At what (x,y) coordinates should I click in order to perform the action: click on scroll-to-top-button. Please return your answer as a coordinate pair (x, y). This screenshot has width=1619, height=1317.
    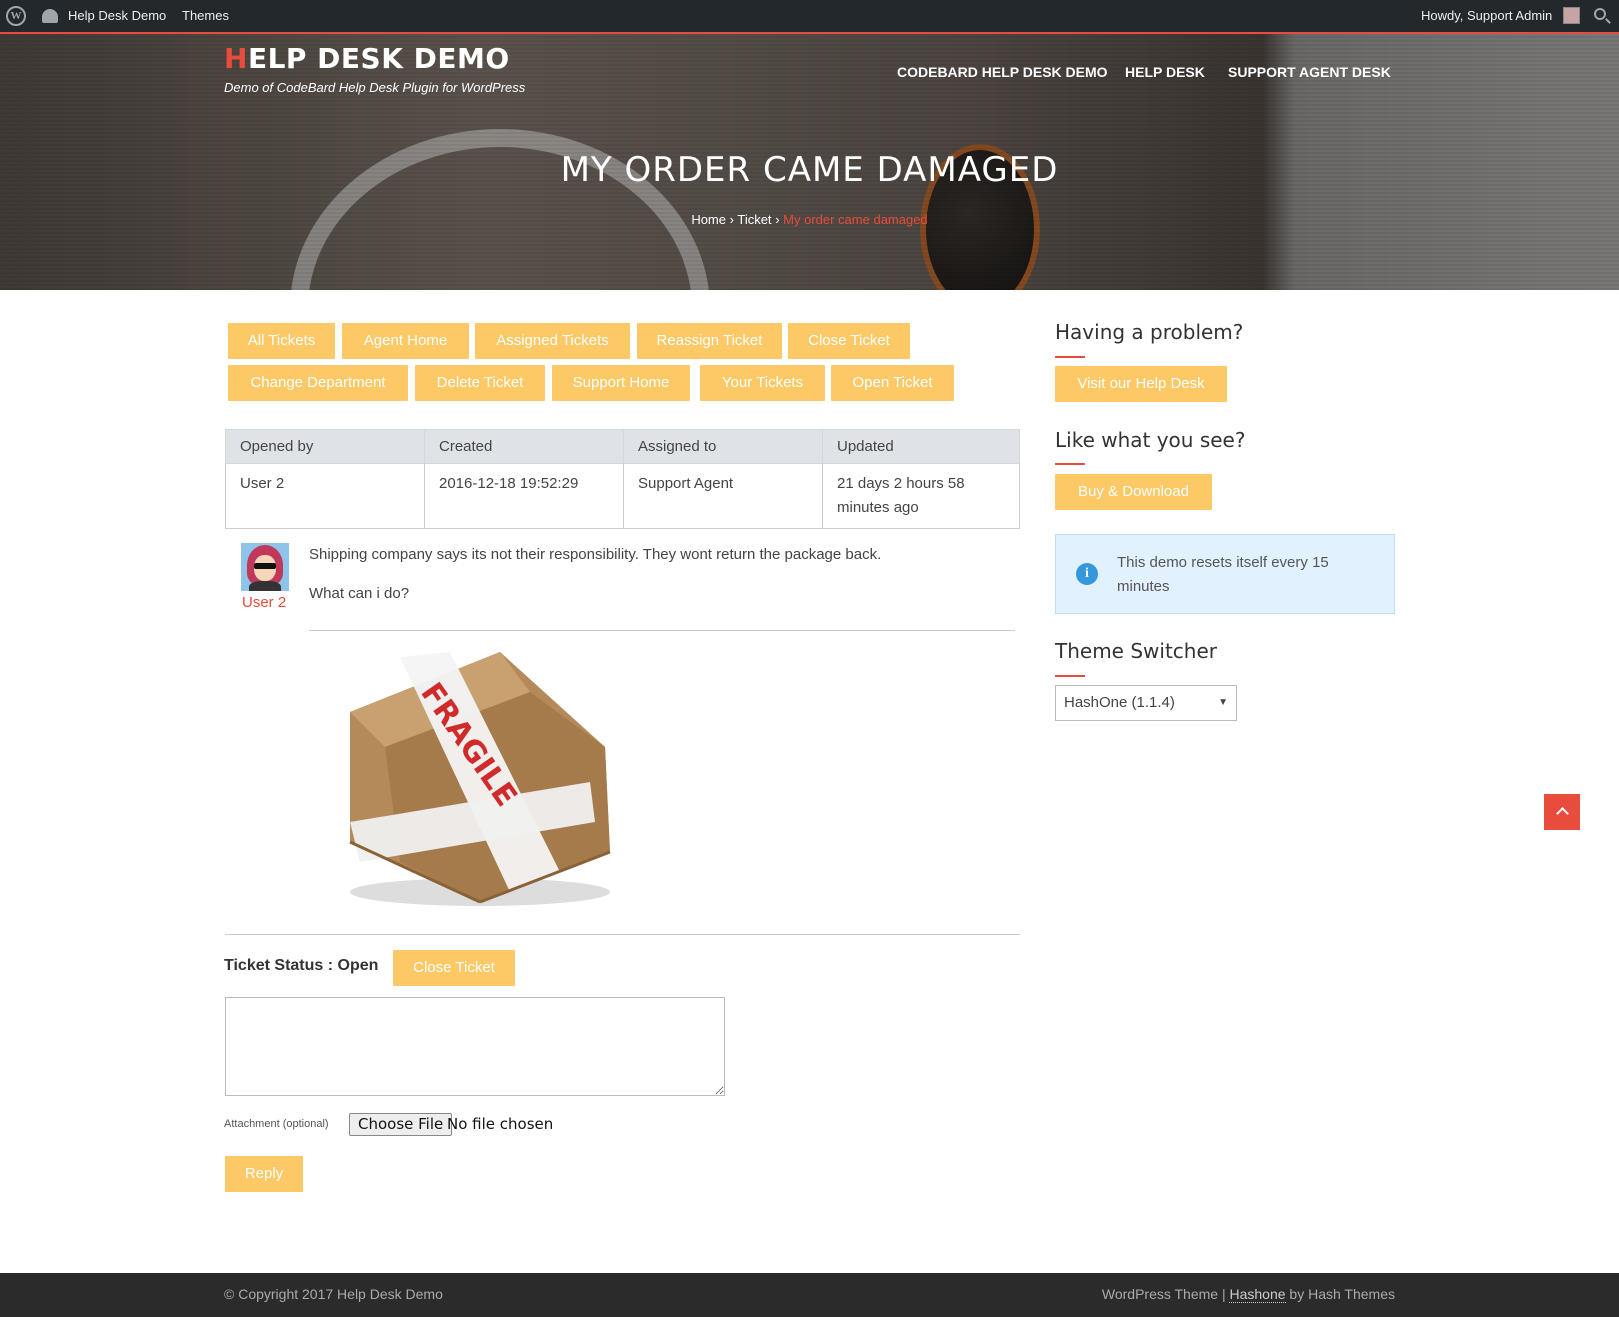
    Looking at the image, I should click on (1562, 812).